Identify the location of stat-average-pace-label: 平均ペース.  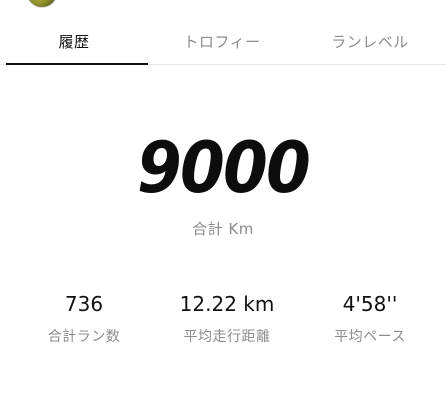
(370, 337).